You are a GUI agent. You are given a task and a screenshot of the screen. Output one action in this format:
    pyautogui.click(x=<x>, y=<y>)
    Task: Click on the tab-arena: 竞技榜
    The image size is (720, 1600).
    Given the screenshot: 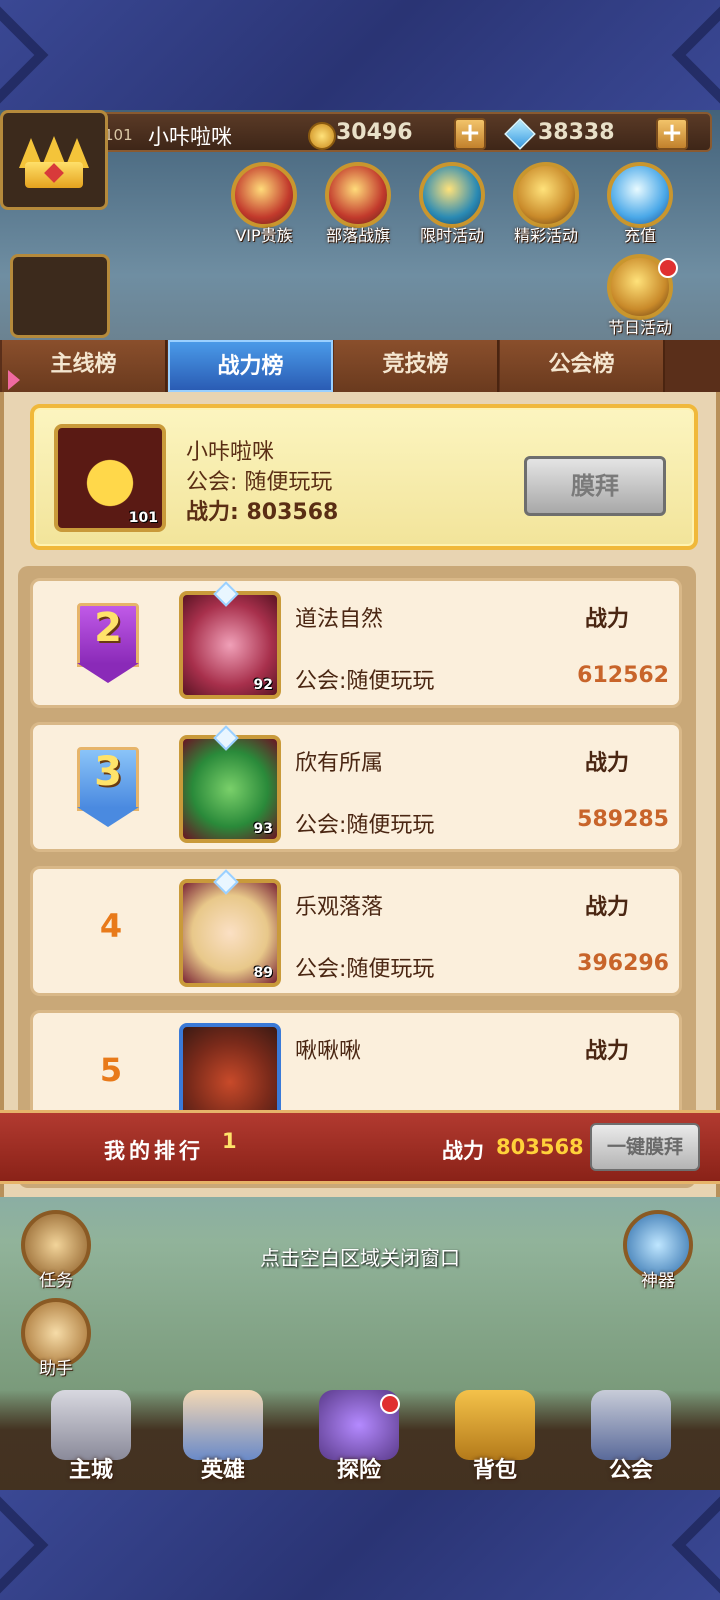 What is the action you would take?
    pyautogui.click(x=416, y=366)
    